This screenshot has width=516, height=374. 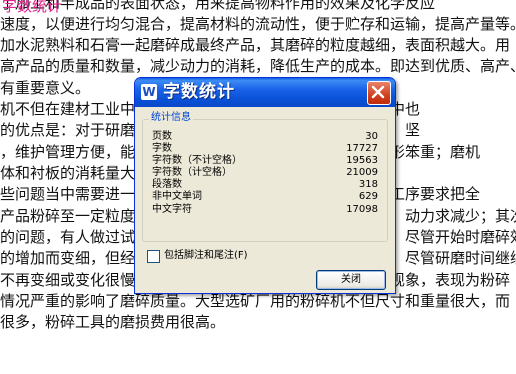 I want to click on stat-row-paragraphs: 段落数 318, so click(x=265, y=185).